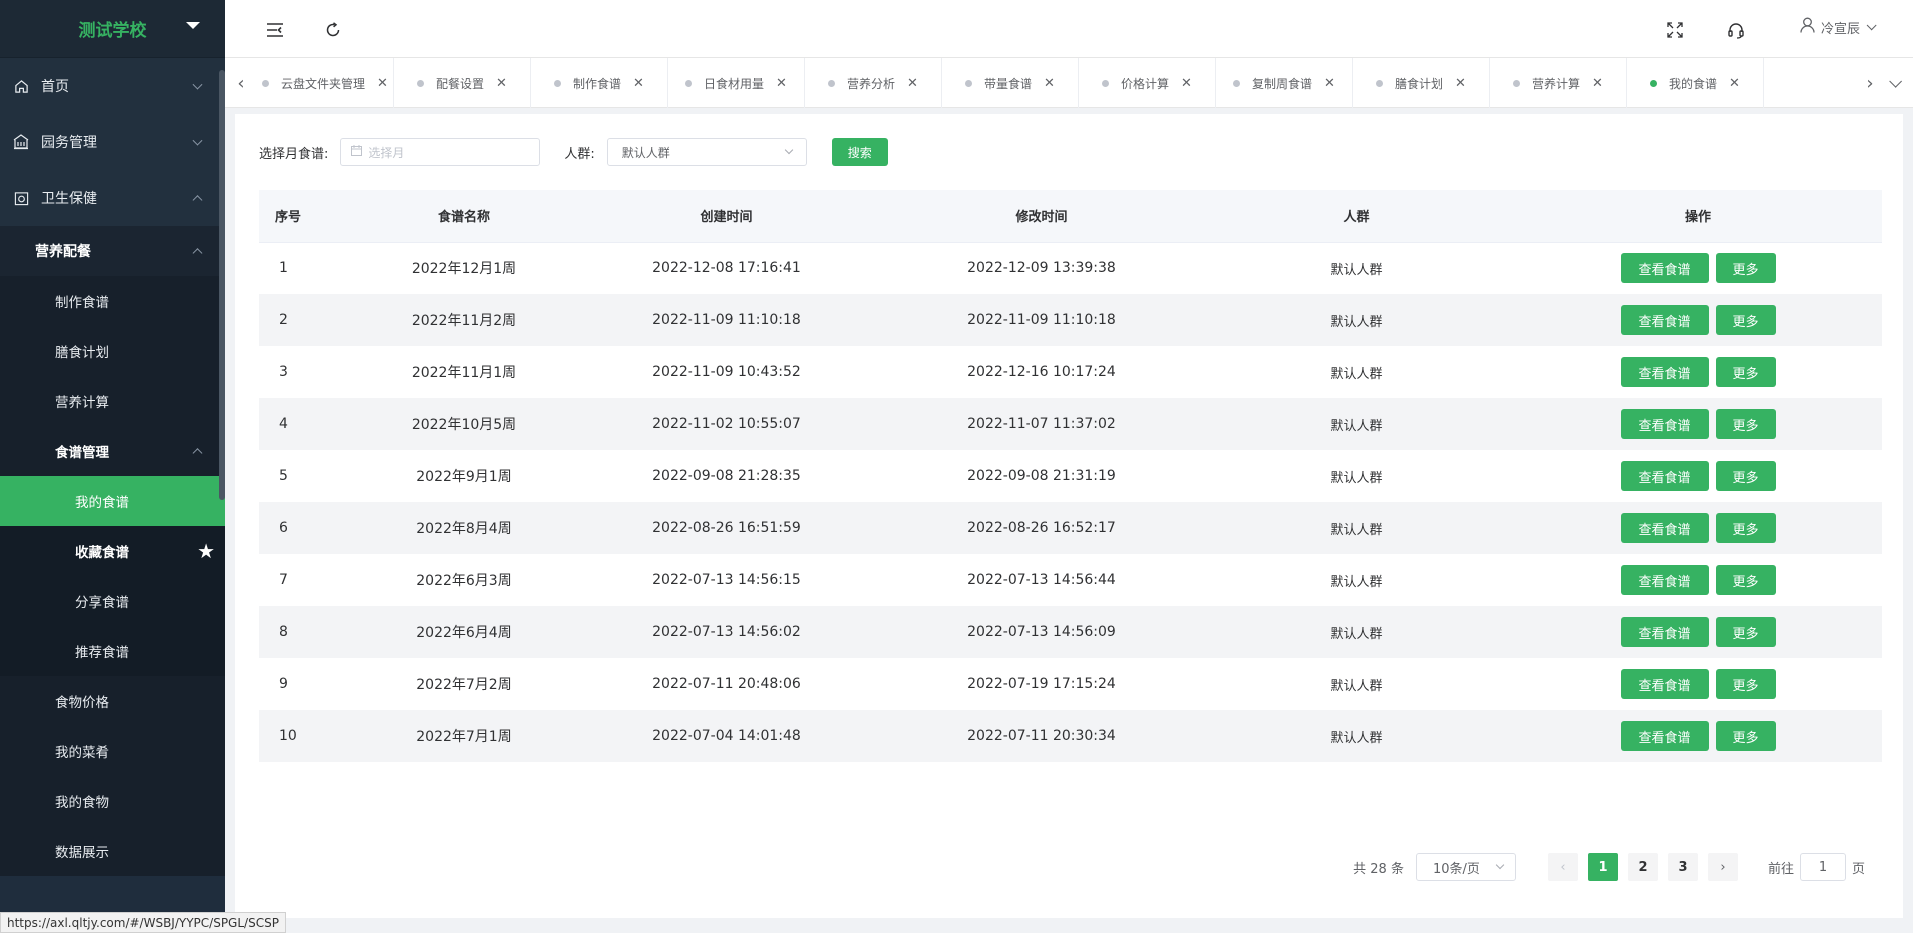 The height and width of the screenshot is (933, 1913). I want to click on tab-price-calc: 价格计算 ✕, so click(1147, 83).